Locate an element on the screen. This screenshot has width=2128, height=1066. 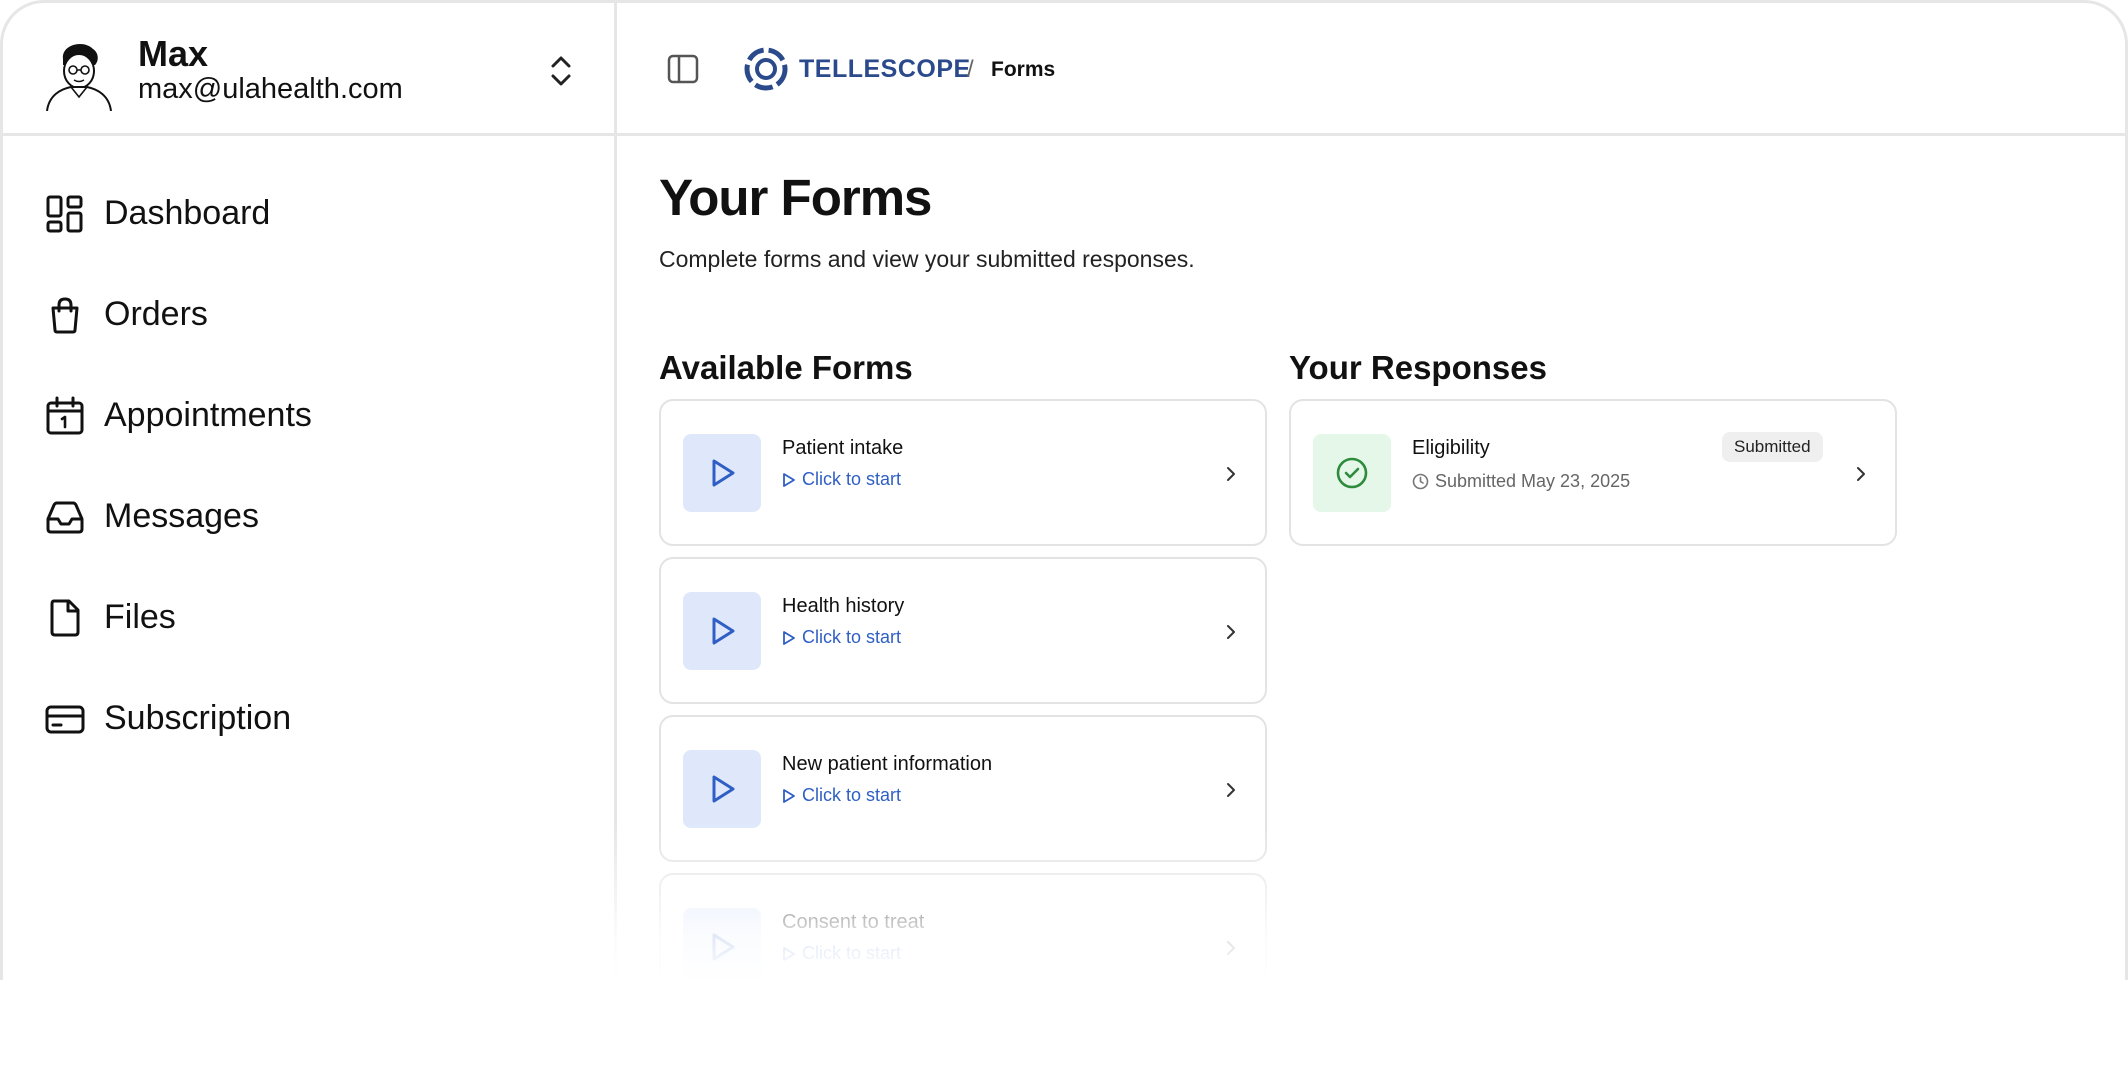
check-circle-icon is located at coordinates (1352, 473).